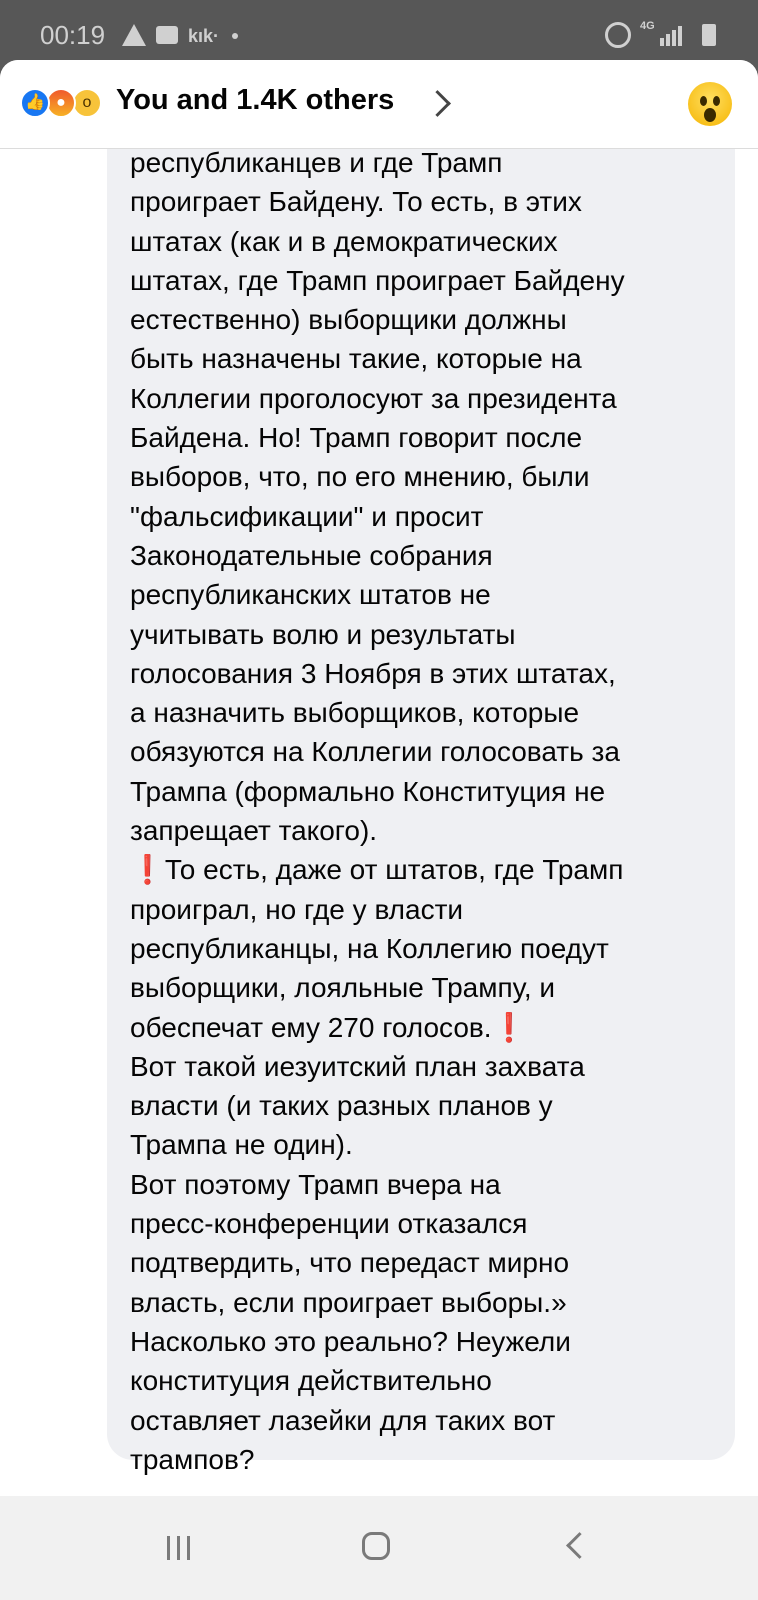  I want to click on comment-line: выборов, что, по его мнению, были, so click(360, 477).